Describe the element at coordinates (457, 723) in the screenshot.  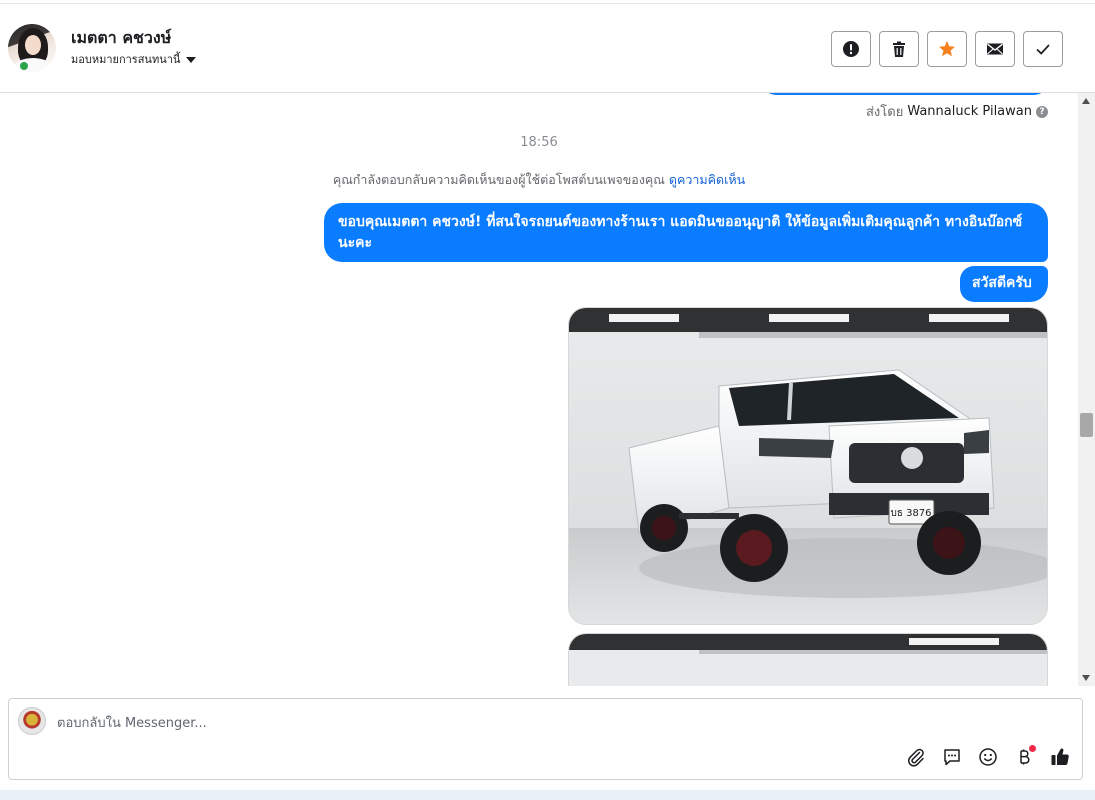
I see `reply-input` at that location.